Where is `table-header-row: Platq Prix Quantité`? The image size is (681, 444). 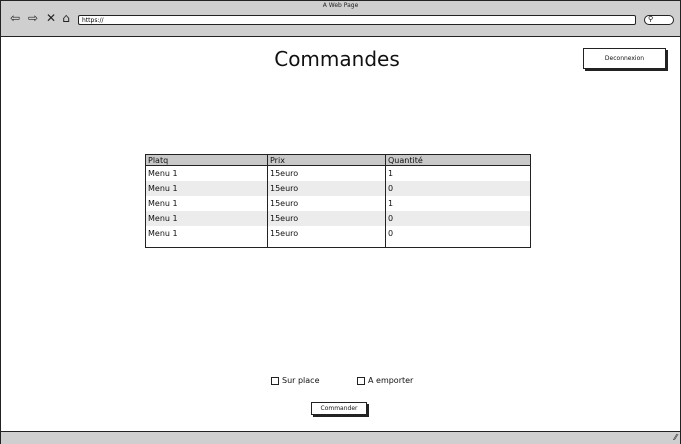
table-header-row: Platq Prix Quantité is located at coordinates (338, 160).